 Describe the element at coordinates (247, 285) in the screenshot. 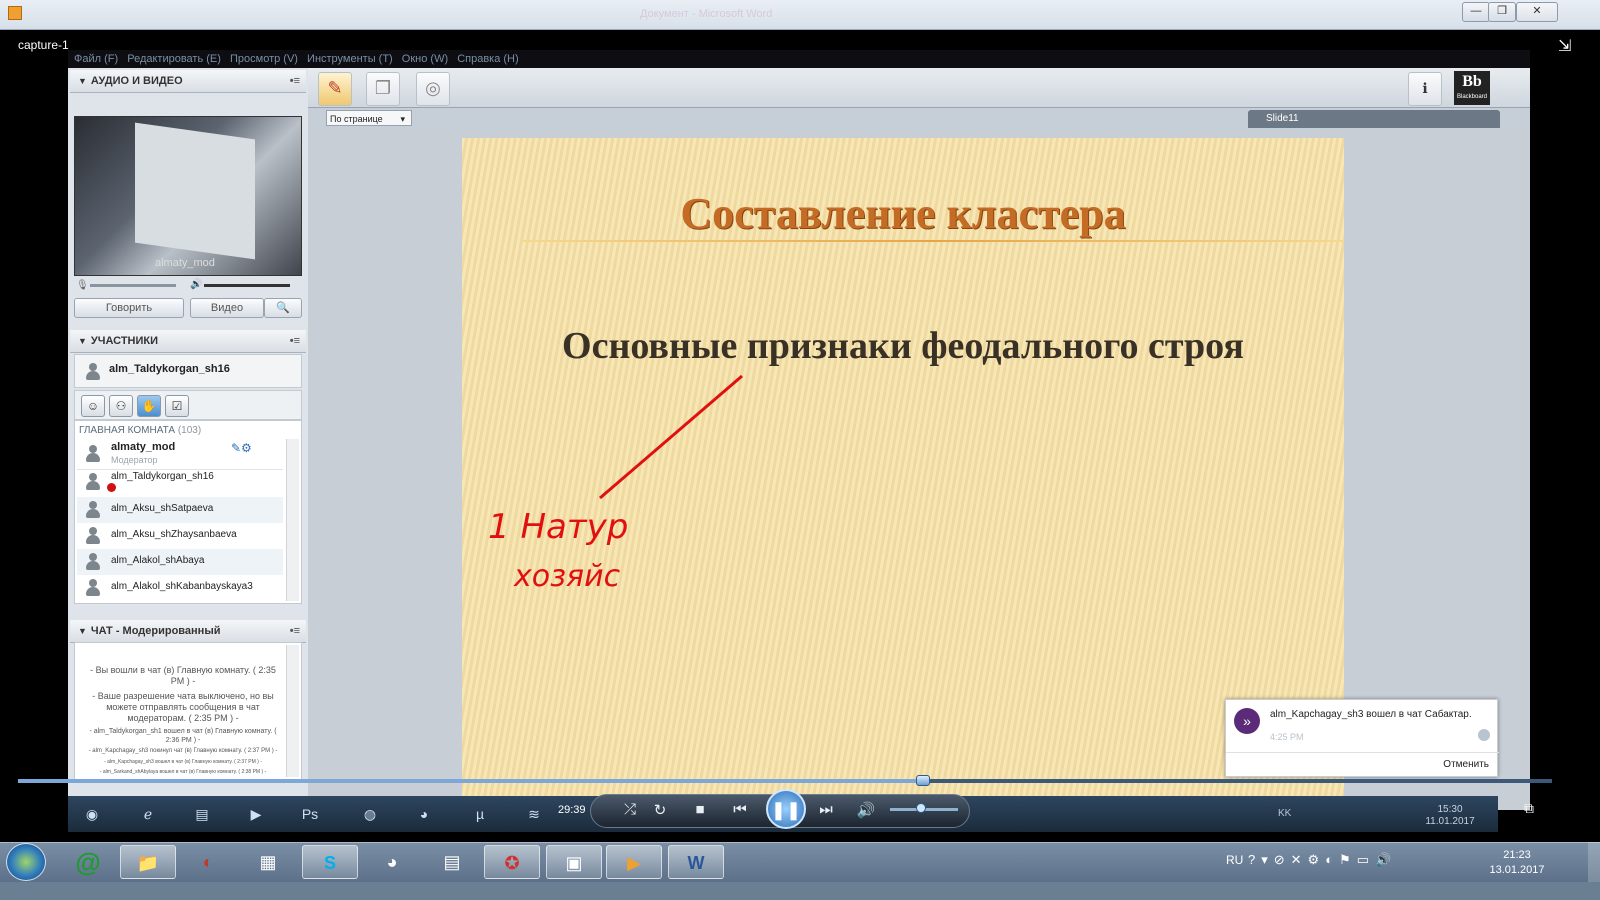

I see `speaker-level-slider` at that location.